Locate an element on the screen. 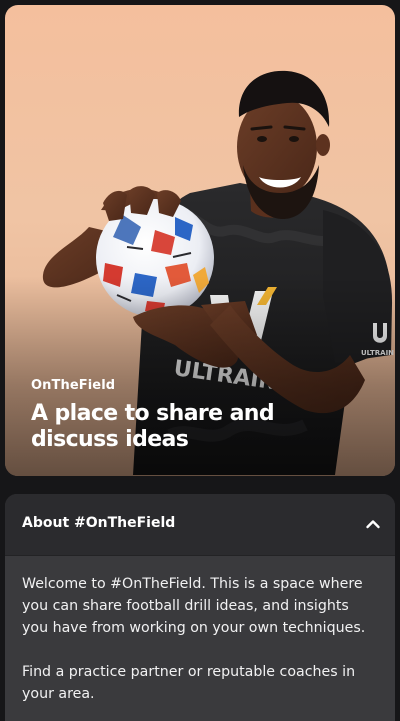 The height and width of the screenshot is (721, 400). about-accordion-header: About #OnTheField is located at coordinates (200, 525).